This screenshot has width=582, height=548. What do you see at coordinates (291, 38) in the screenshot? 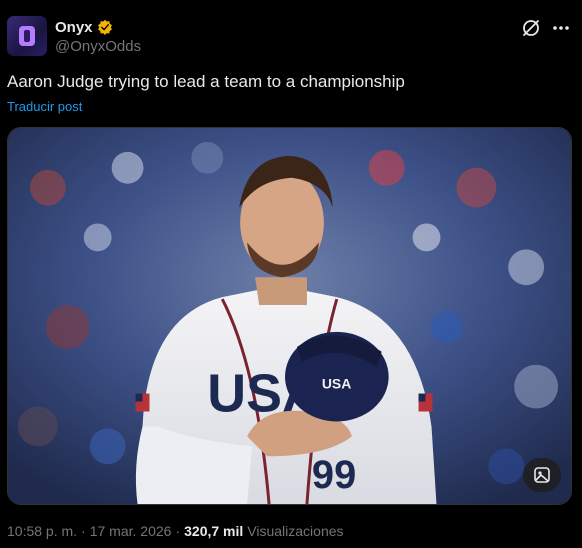
I see `post-header: Onyx @OnyxOdds` at bounding box center [291, 38].